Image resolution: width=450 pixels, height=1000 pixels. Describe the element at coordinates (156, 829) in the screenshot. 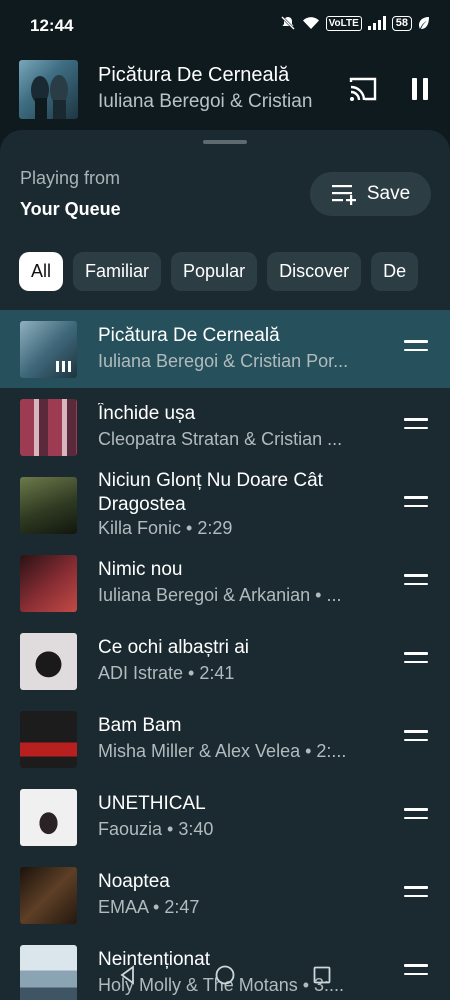

I see `track-subtitle: Faouzia • 3:40` at that location.